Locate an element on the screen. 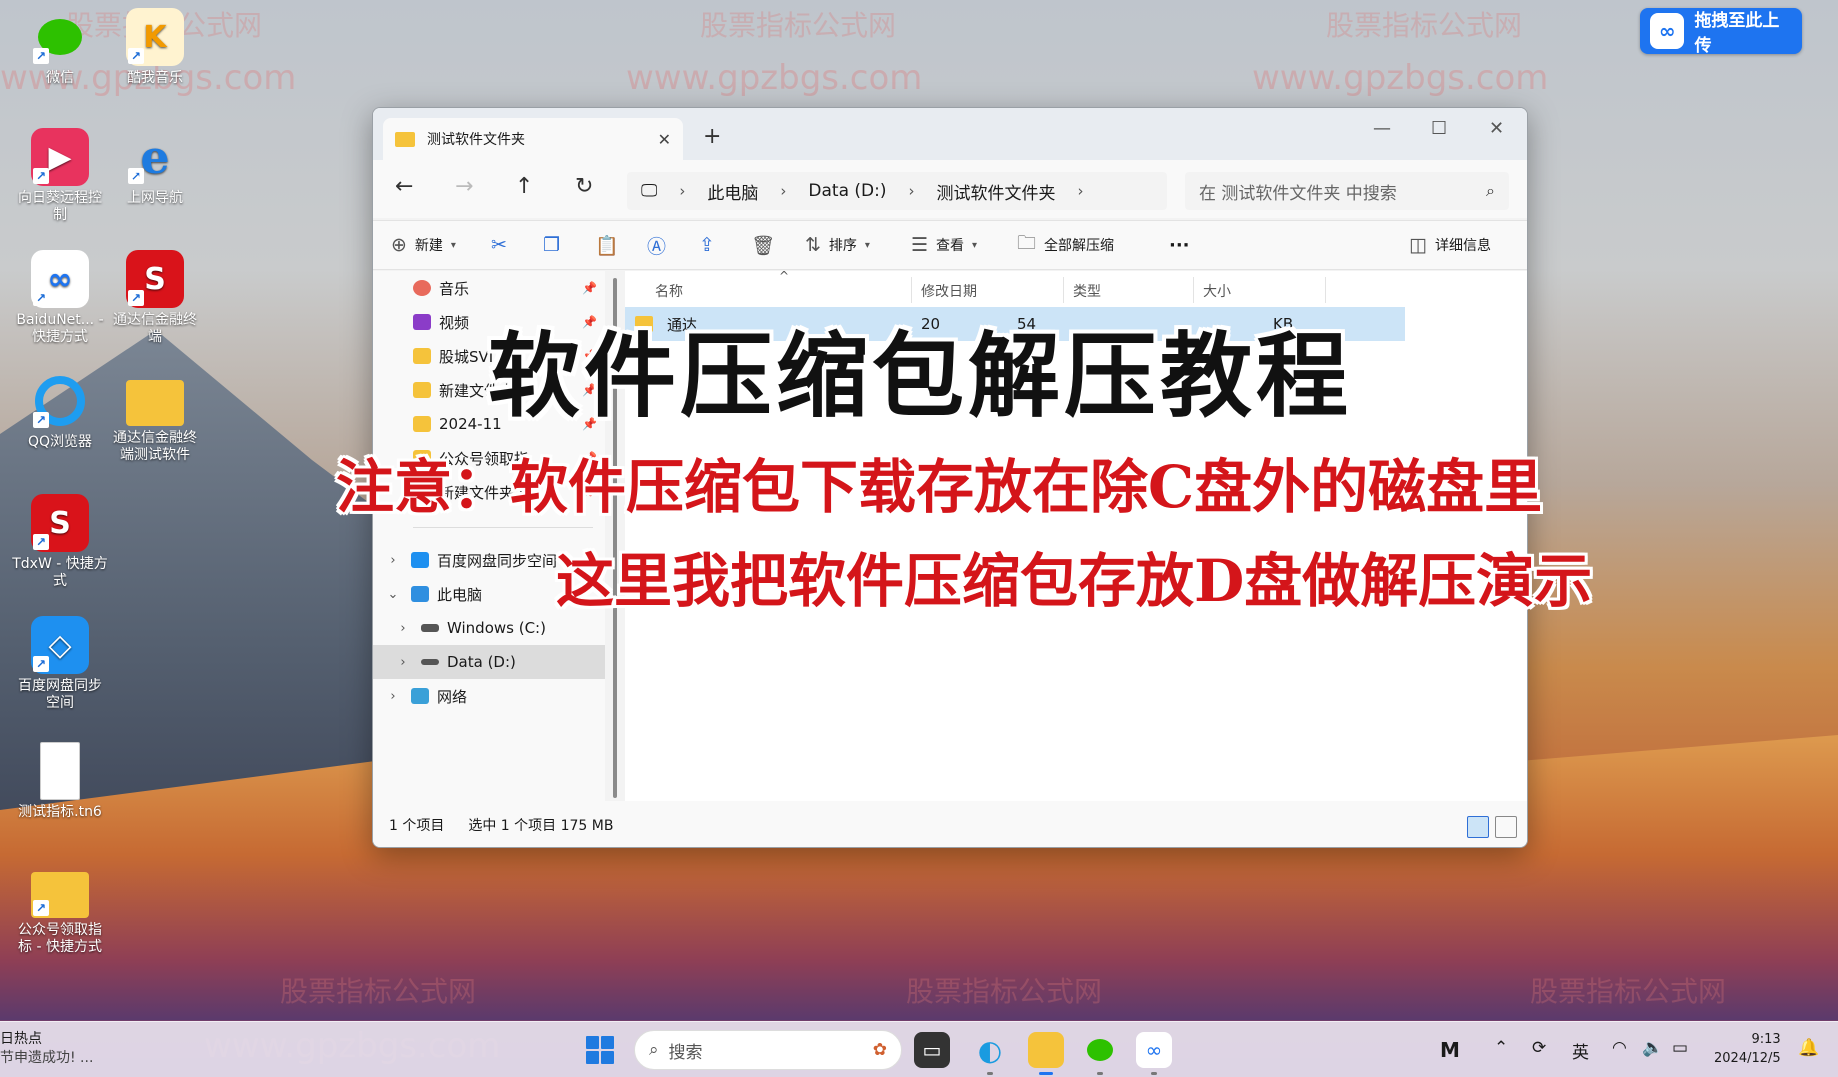  copy-button: ❐ is located at coordinates (551, 245).